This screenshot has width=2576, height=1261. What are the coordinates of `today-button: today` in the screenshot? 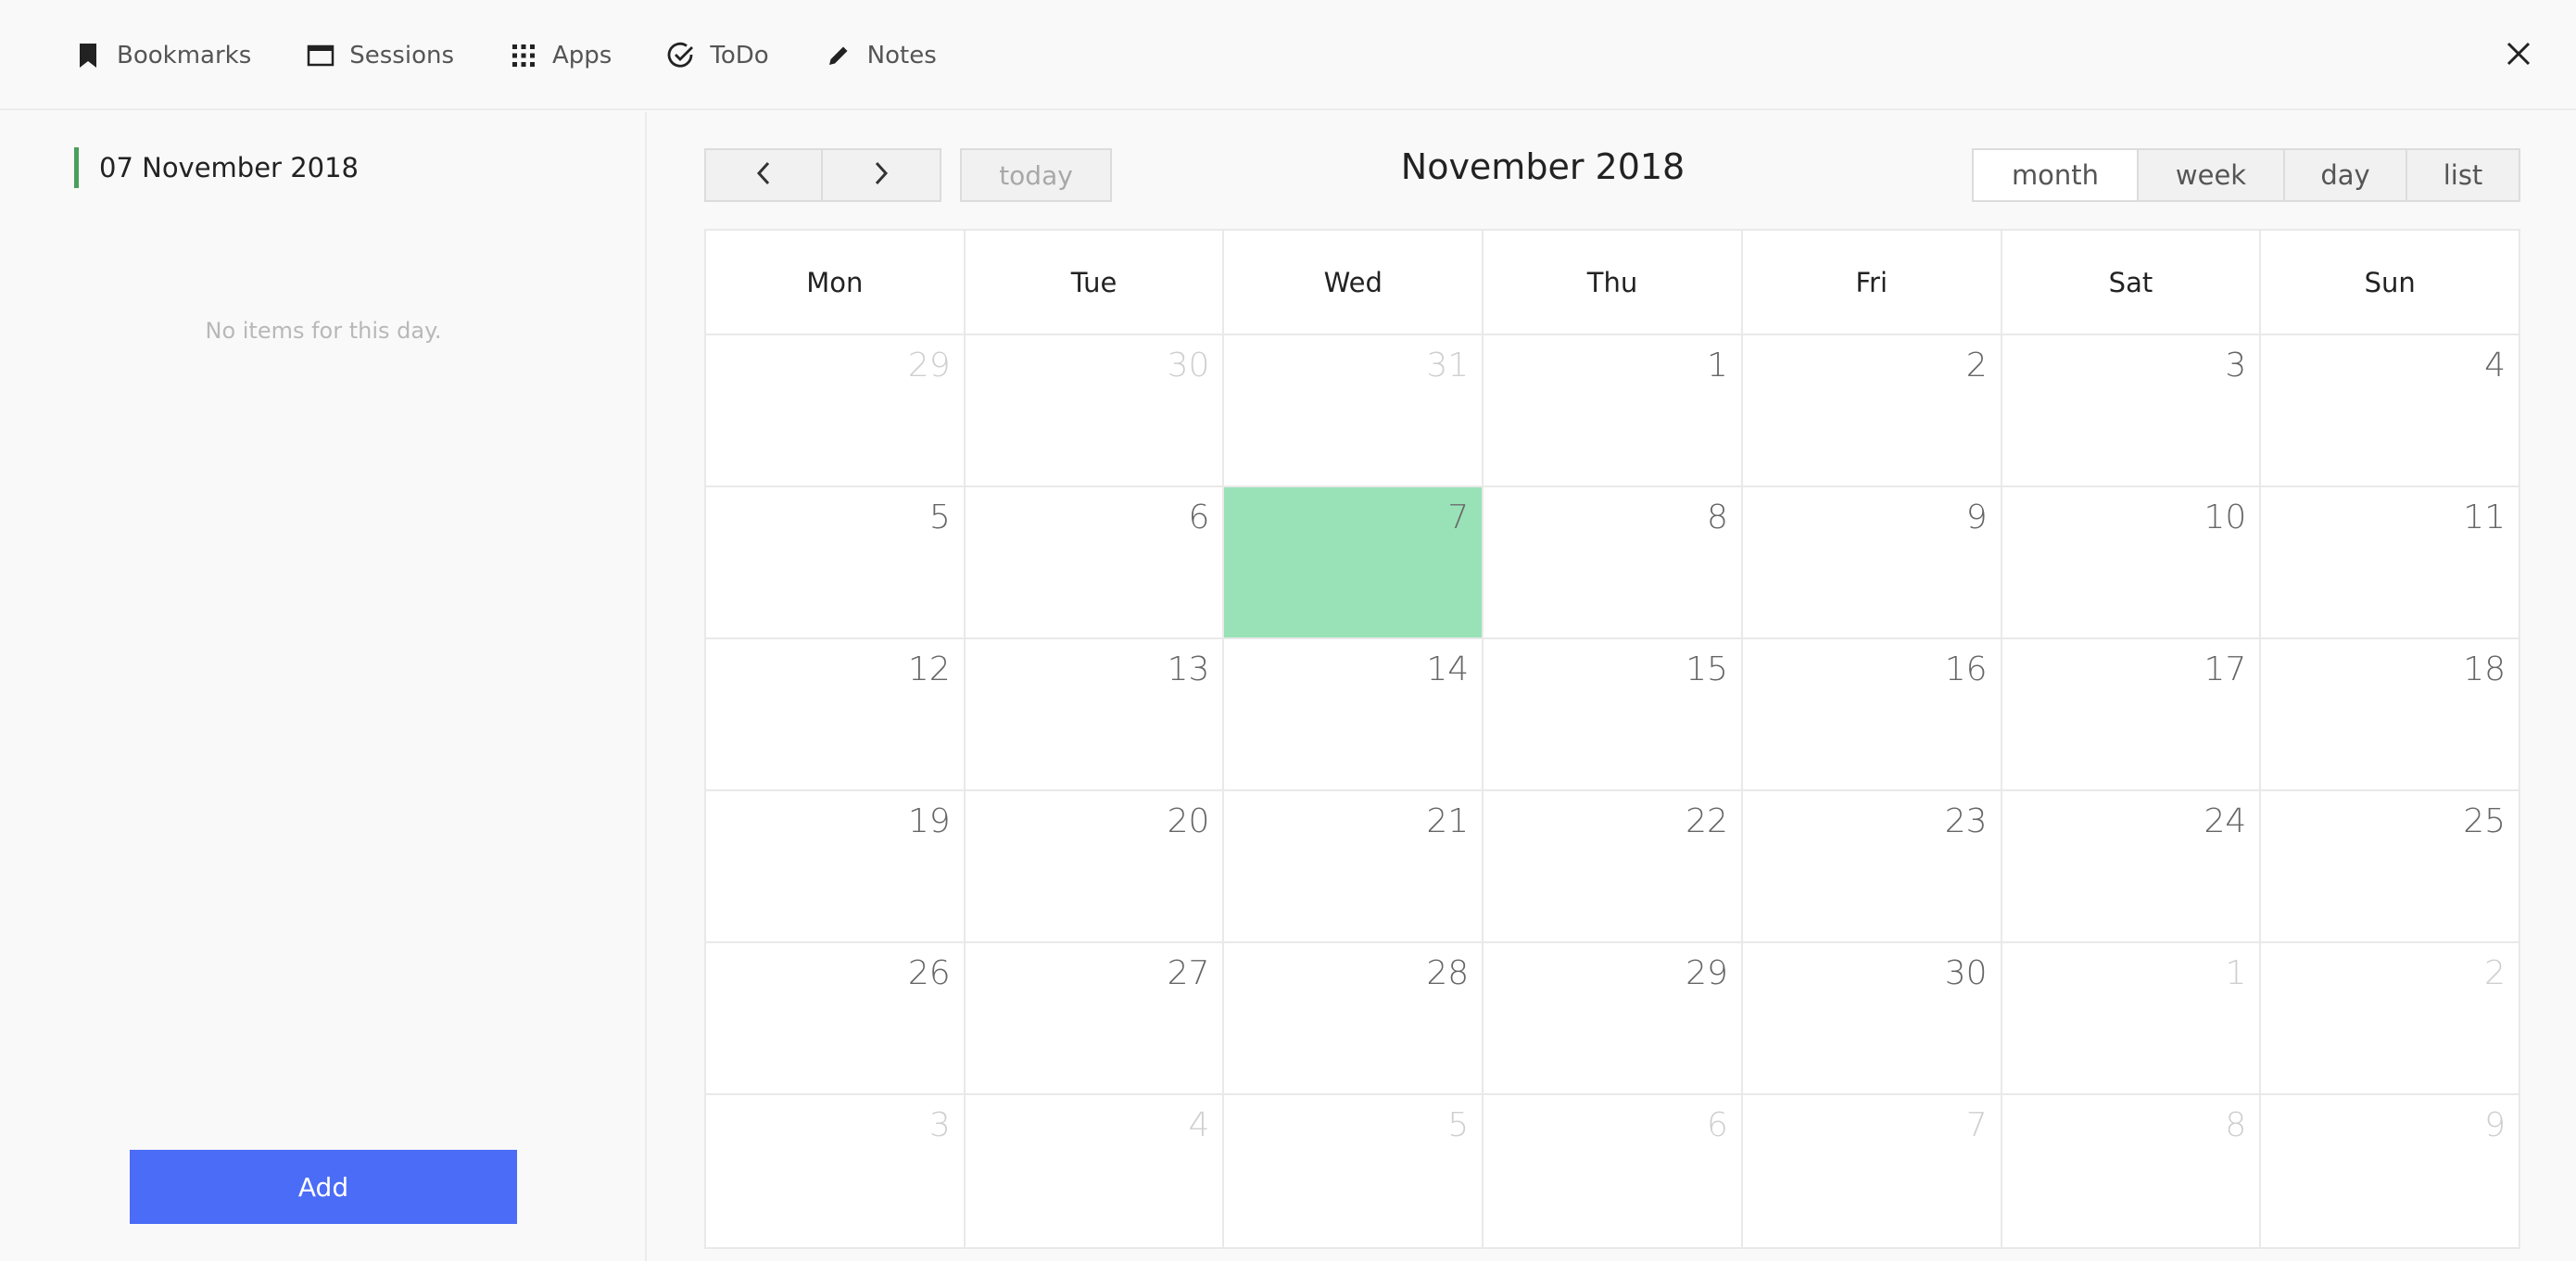 It's located at (1036, 175).